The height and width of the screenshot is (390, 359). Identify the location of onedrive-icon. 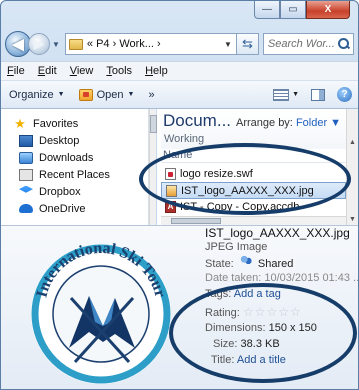
(26, 208).